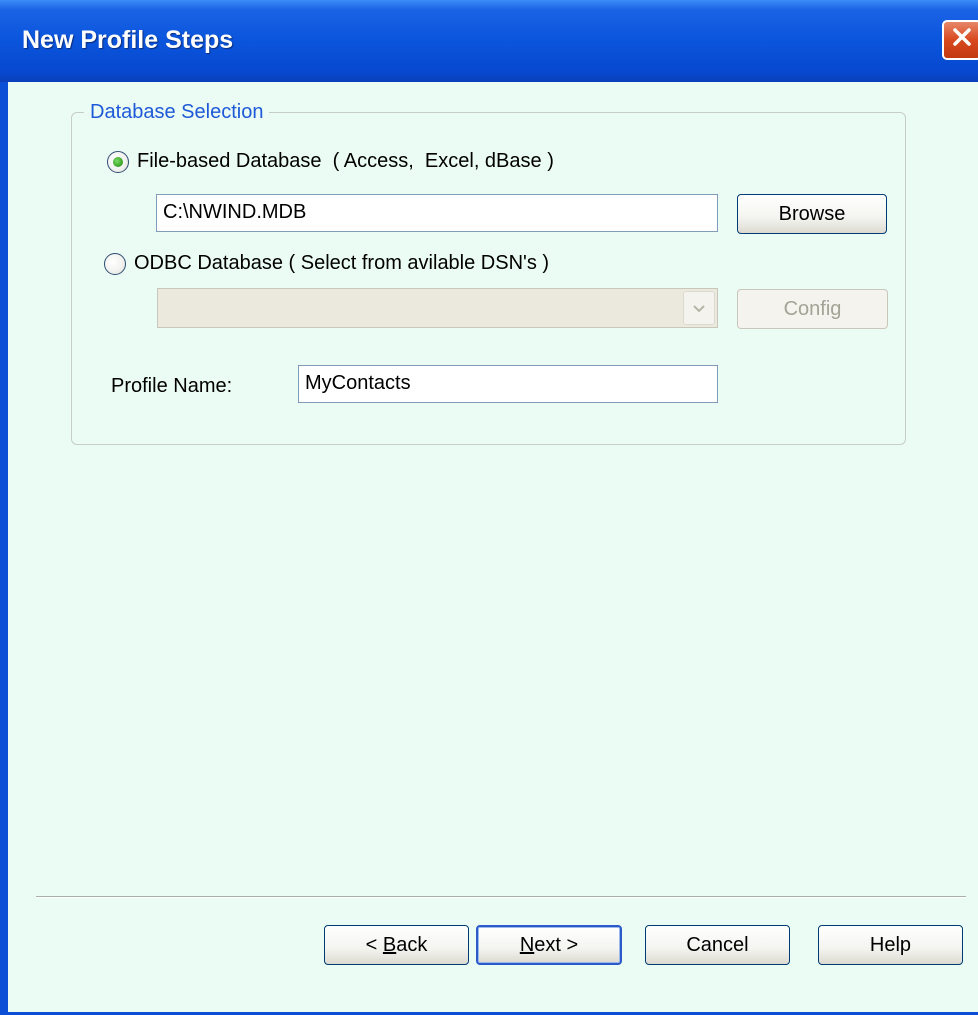 Image resolution: width=978 pixels, height=1015 pixels. Describe the element at coordinates (437, 308) in the screenshot. I see `dsn-select` at that location.